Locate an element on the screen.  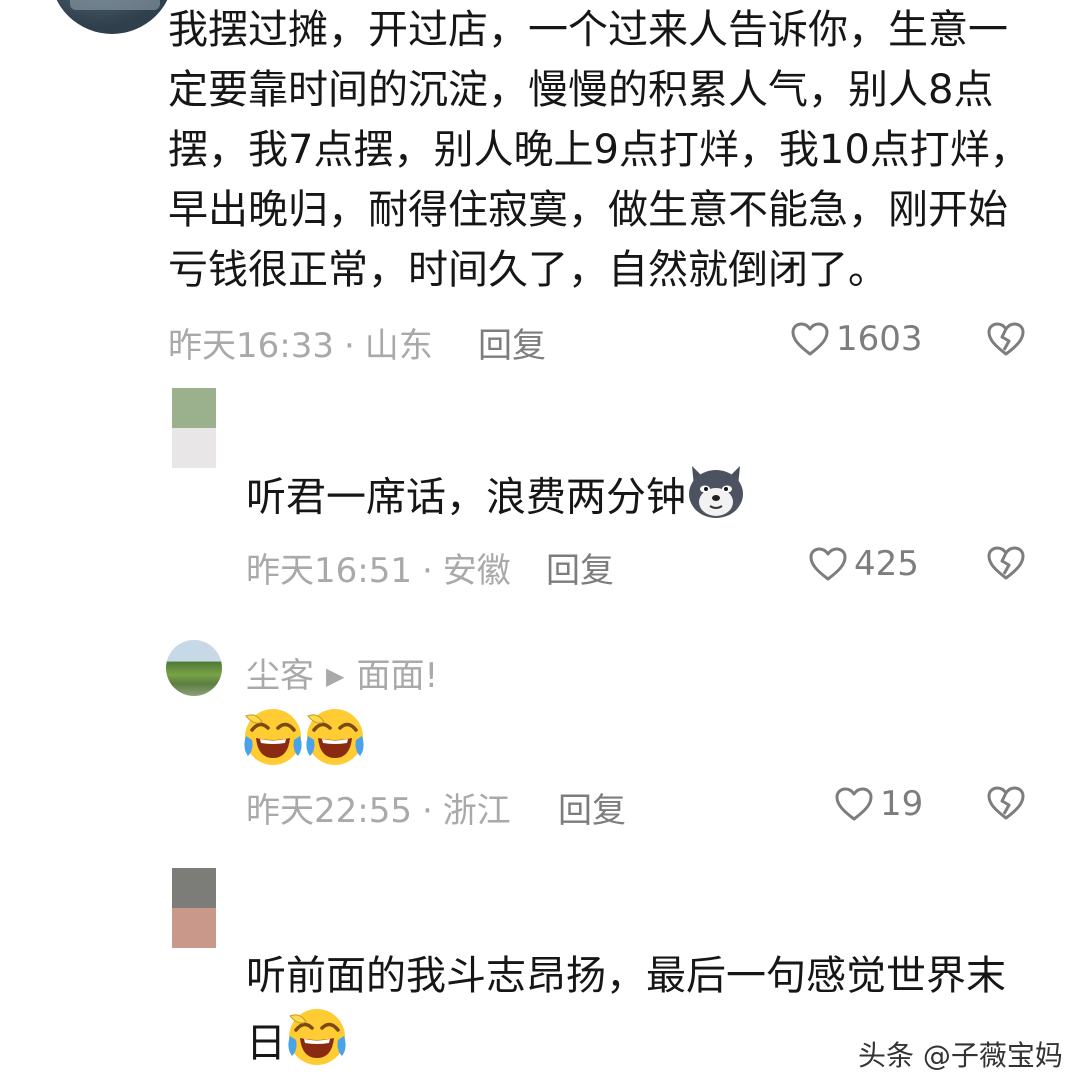
like-button: 425 is located at coordinates (863, 564).